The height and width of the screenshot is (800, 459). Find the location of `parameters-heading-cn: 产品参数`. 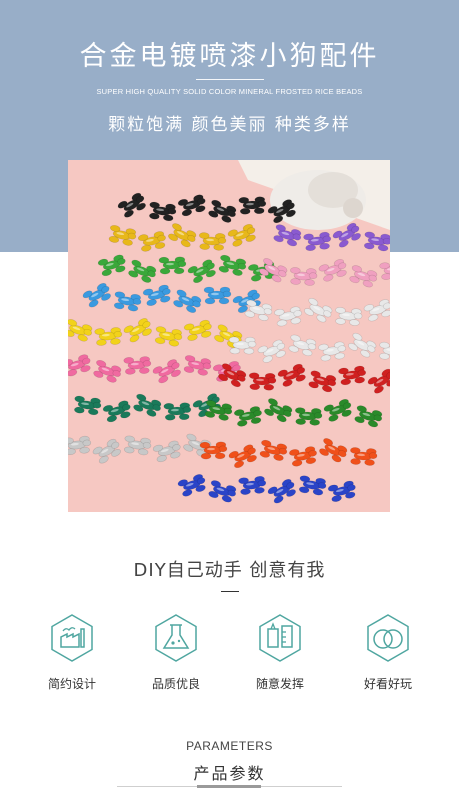

parameters-heading-cn: 产品参数 is located at coordinates (229, 773).